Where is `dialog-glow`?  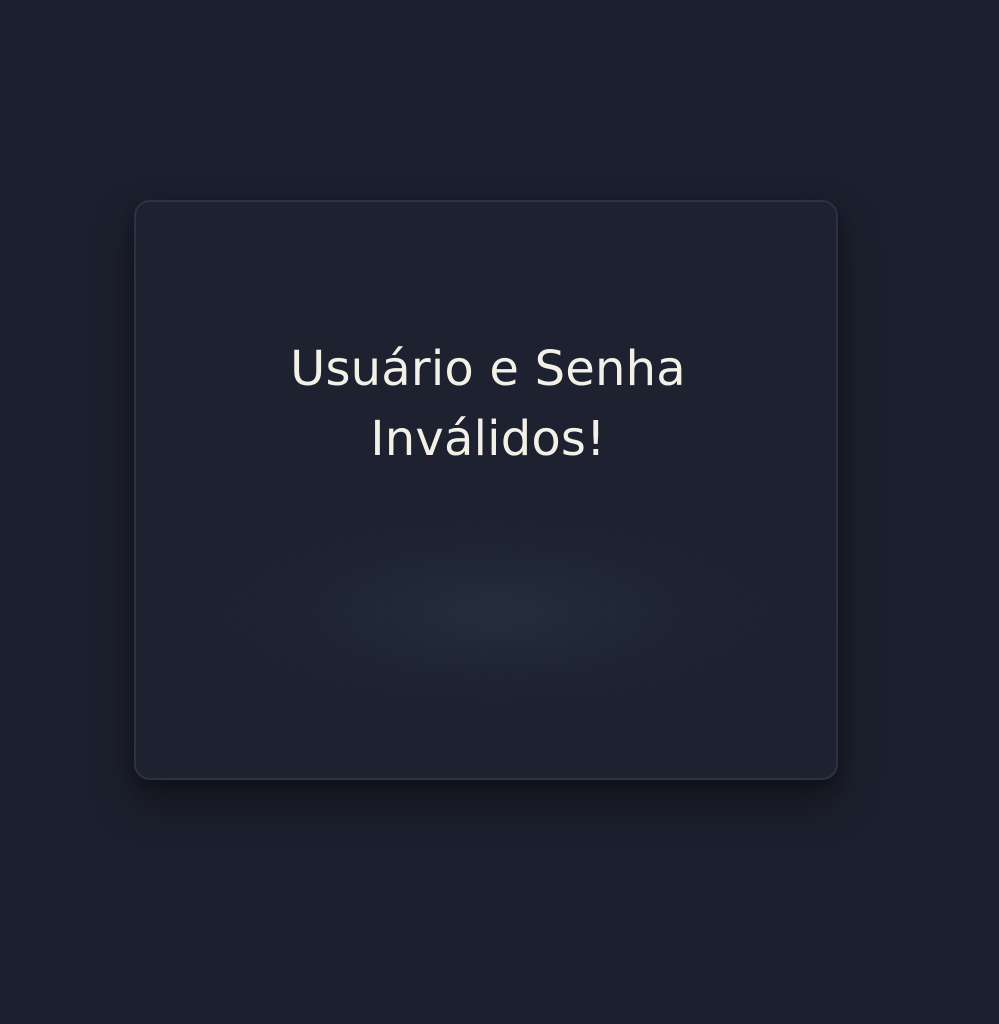 dialog-glow is located at coordinates (496, 612).